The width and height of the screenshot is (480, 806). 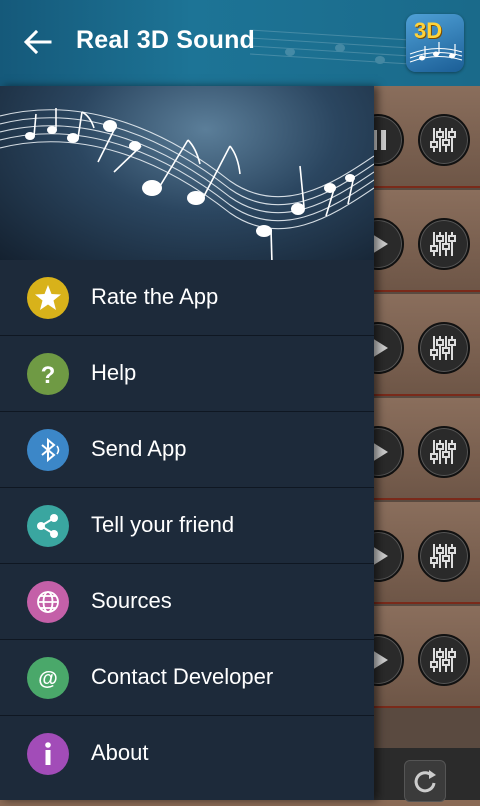 What do you see at coordinates (330, 47) in the screenshot?
I see `music-staff-decoration` at bounding box center [330, 47].